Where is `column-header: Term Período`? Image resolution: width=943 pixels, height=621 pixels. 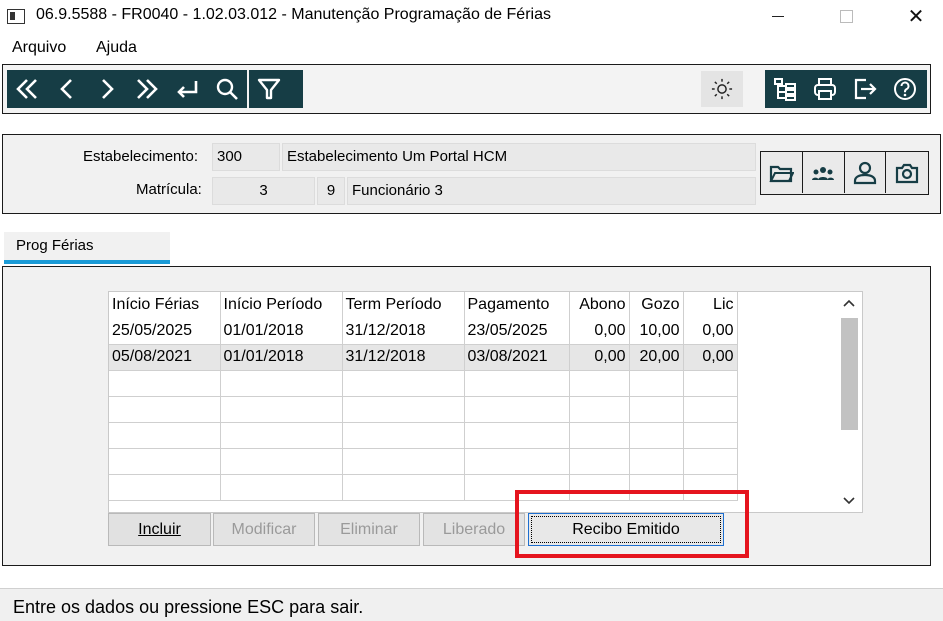
column-header: Term Período is located at coordinates (403, 305).